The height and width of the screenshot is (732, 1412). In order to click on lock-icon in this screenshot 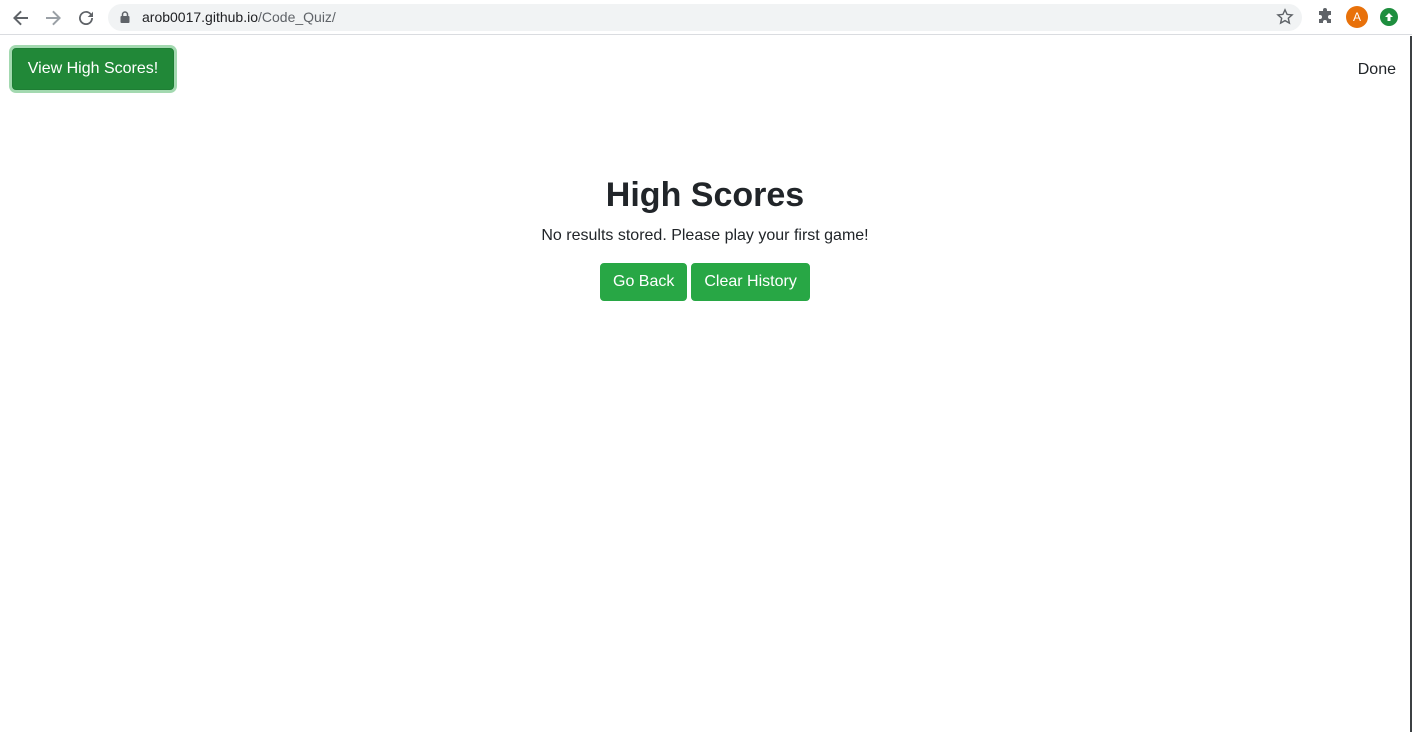, I will do `click(125, 17)`.